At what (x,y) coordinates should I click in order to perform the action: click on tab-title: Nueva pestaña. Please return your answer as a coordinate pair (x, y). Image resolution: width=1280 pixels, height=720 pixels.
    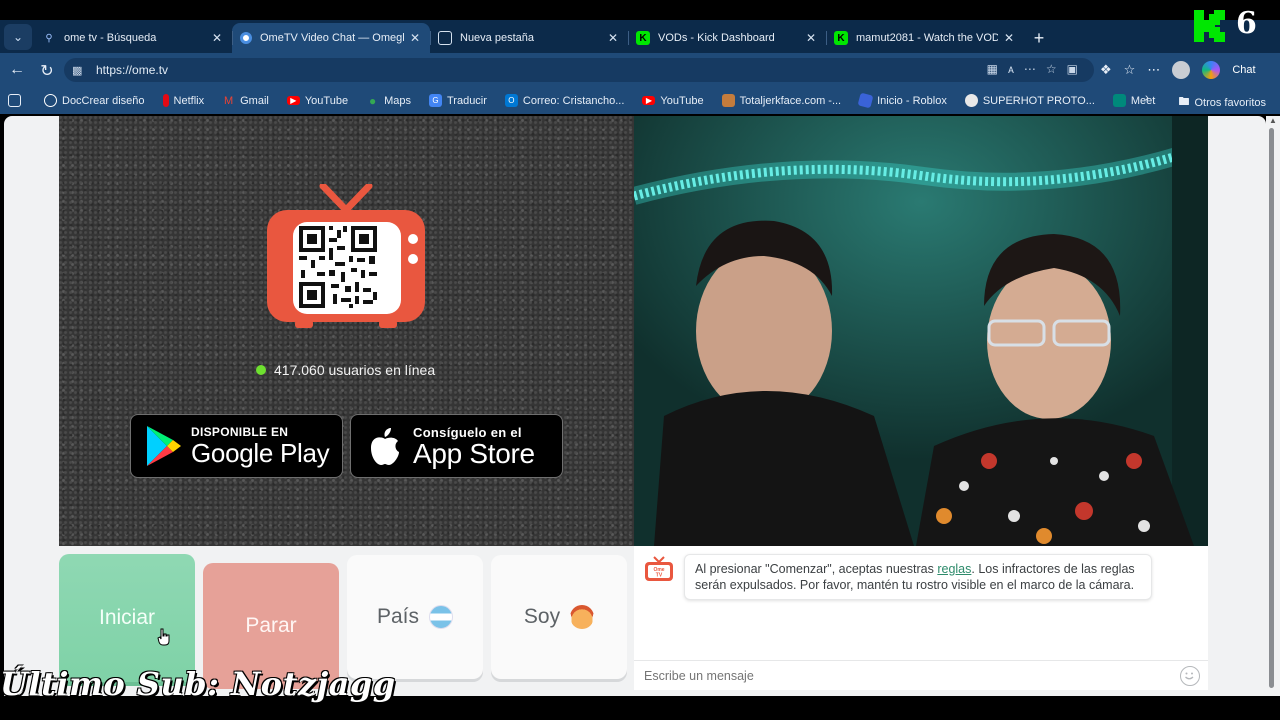
    Looking at the image, I should click on (497, 38).